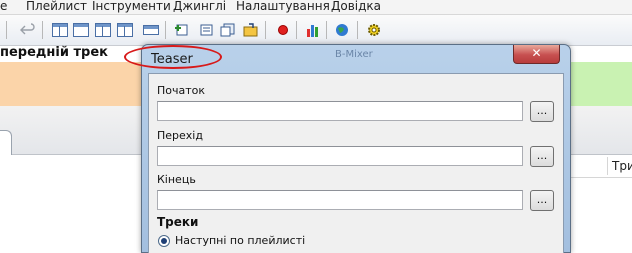 Image resolution: width=632 pixels, height=253 pixels. Describe the element at coordinates (3, 6) in the screenshot. I see `menu-item-partial: е` at that location.